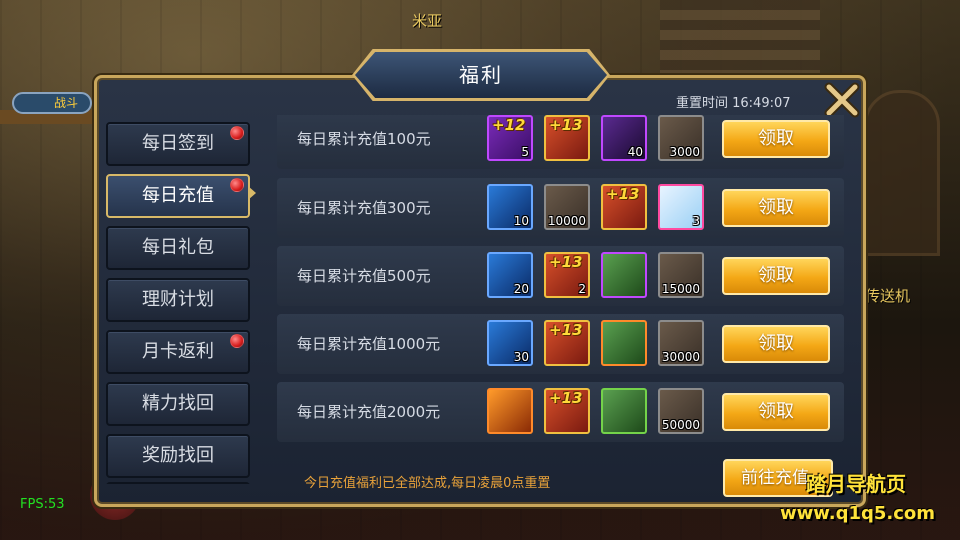 This screenshot has width=960, height=540. What do you see at coordinates (888, 296) in the screenshot?
I see `teleporter-label: 传送机` at bounding box center [888, 296].